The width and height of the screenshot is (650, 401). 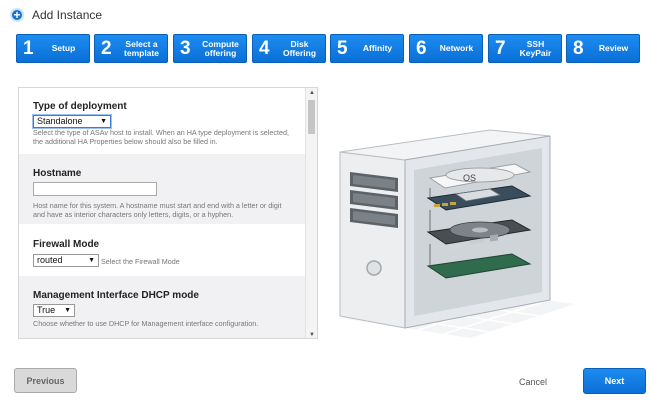 I want to click on dialog-header: + Add Instance, so click(x=56, y=15).